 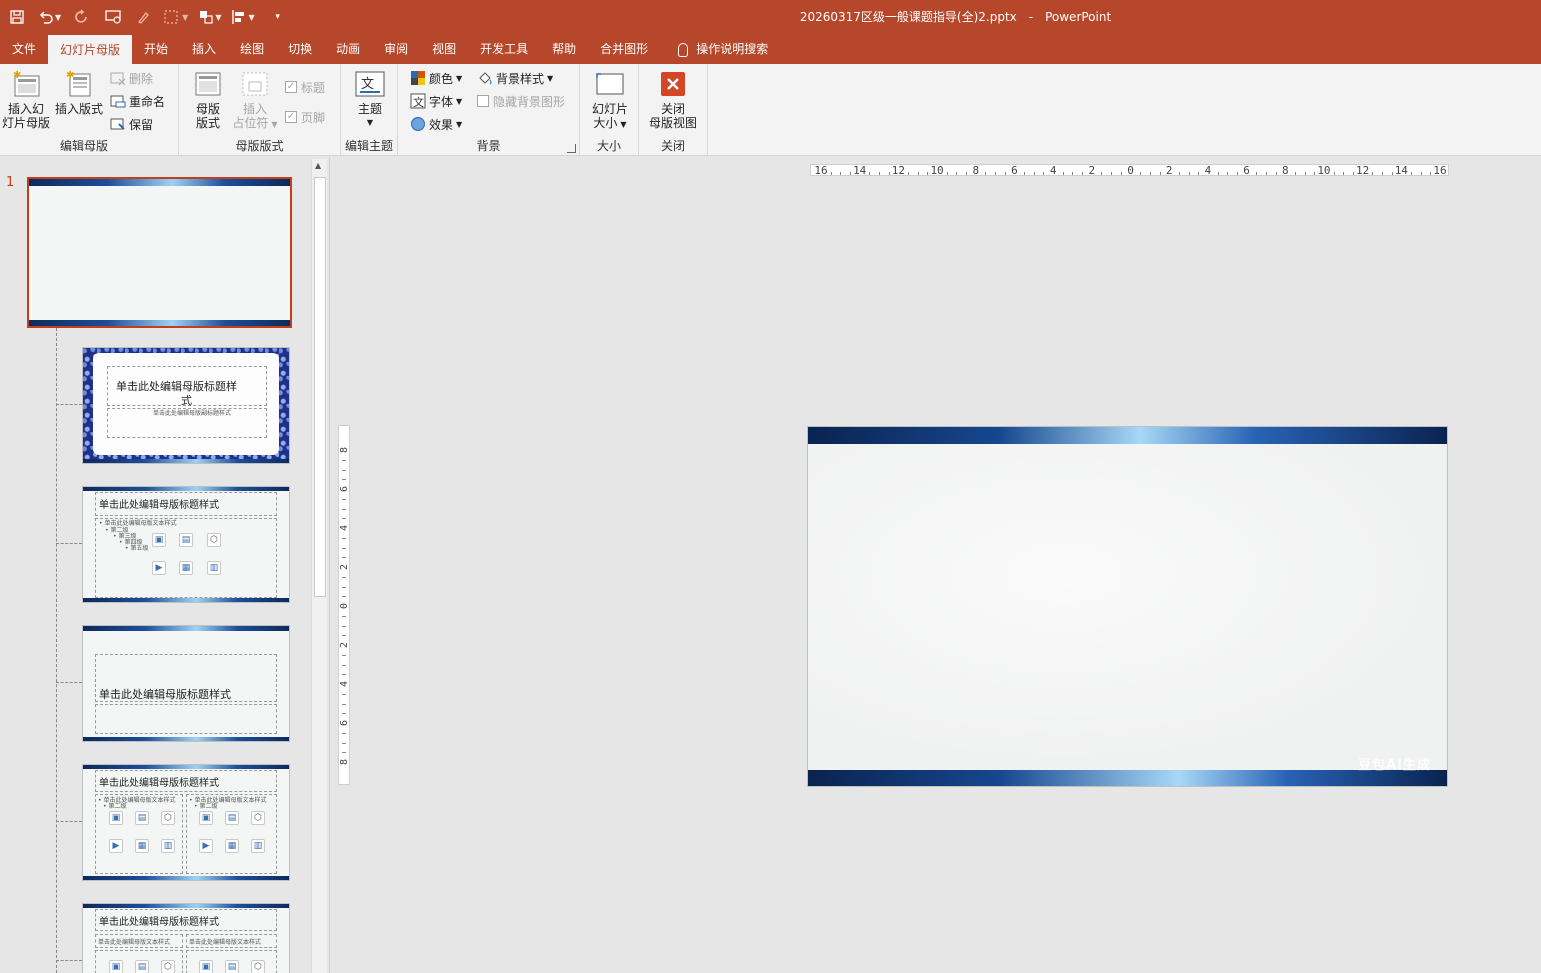 What do you see at coordinates (305, 117) in the screenshot?
I see `footer-checkbox: ✓ 页脚` at bounding box center [305, 117].